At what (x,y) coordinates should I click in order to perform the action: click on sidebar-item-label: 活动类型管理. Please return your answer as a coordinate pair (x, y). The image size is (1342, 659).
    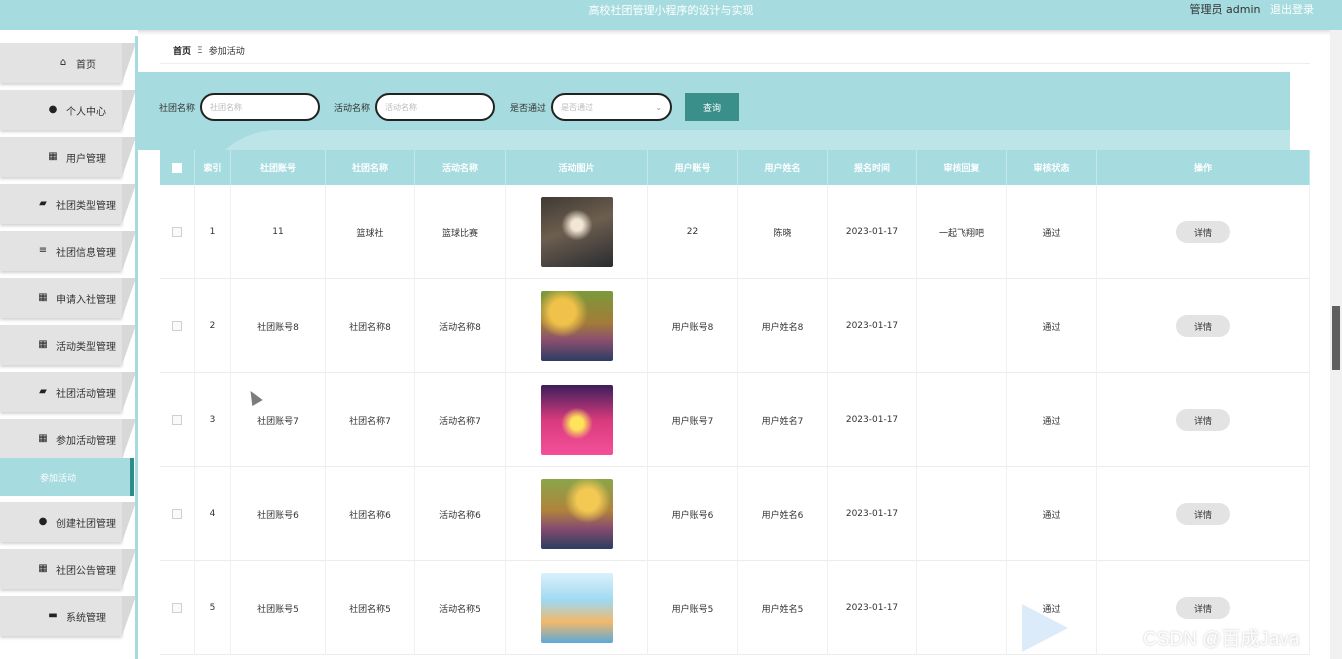
    Looking at the image, I should click on (86, 347).